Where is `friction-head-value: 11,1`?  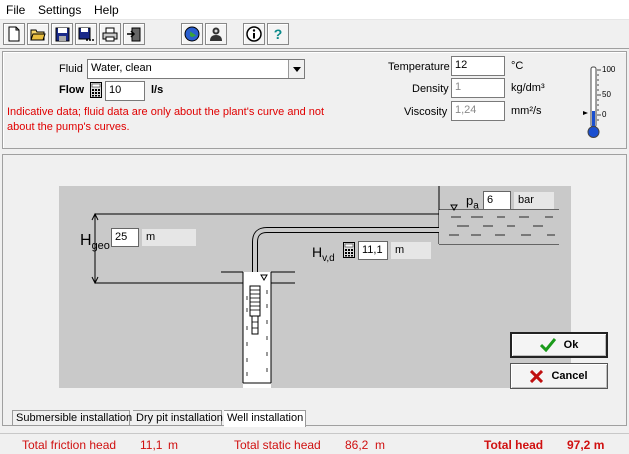
friction-head-value: 11,1 is located at coordinates (151, 445).